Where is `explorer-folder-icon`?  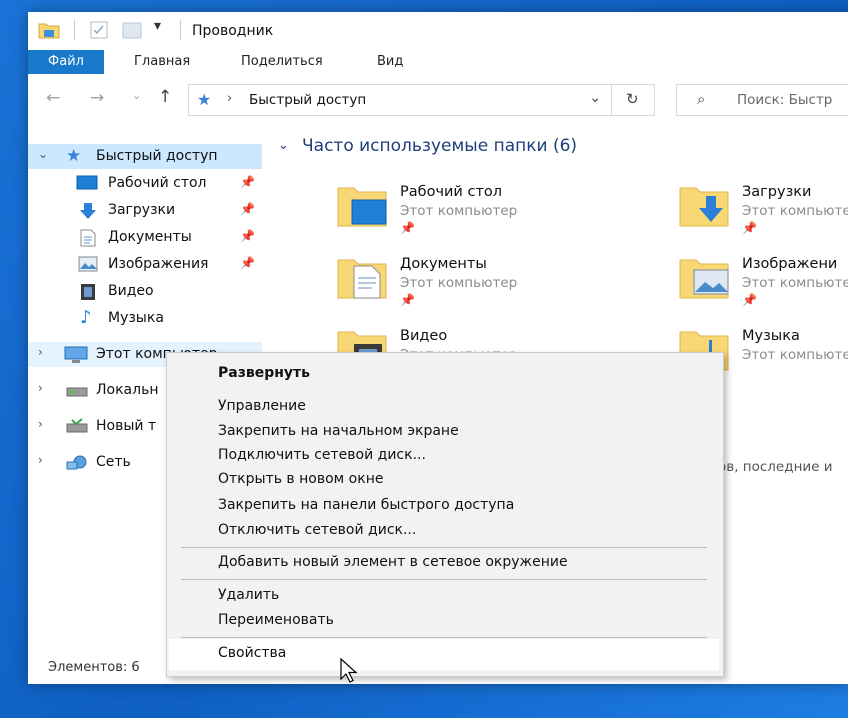 explorer-folder-icon is located at coordinates (49, 32).